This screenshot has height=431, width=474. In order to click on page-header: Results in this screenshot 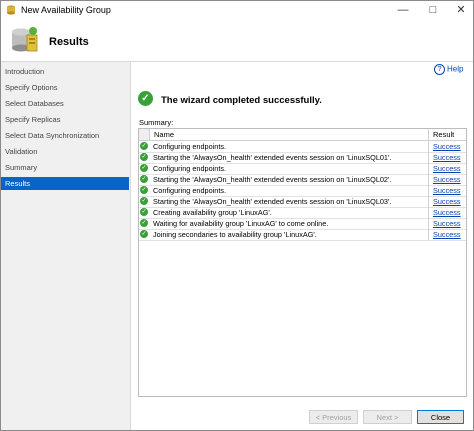, I will do `click(237, 40)`.